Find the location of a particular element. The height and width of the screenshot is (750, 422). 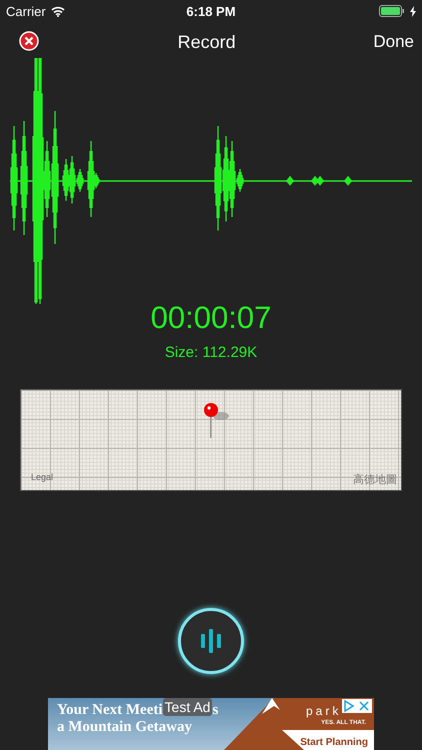

map-provider-logo: 高德地圖 is located at coordinates (375, 479).